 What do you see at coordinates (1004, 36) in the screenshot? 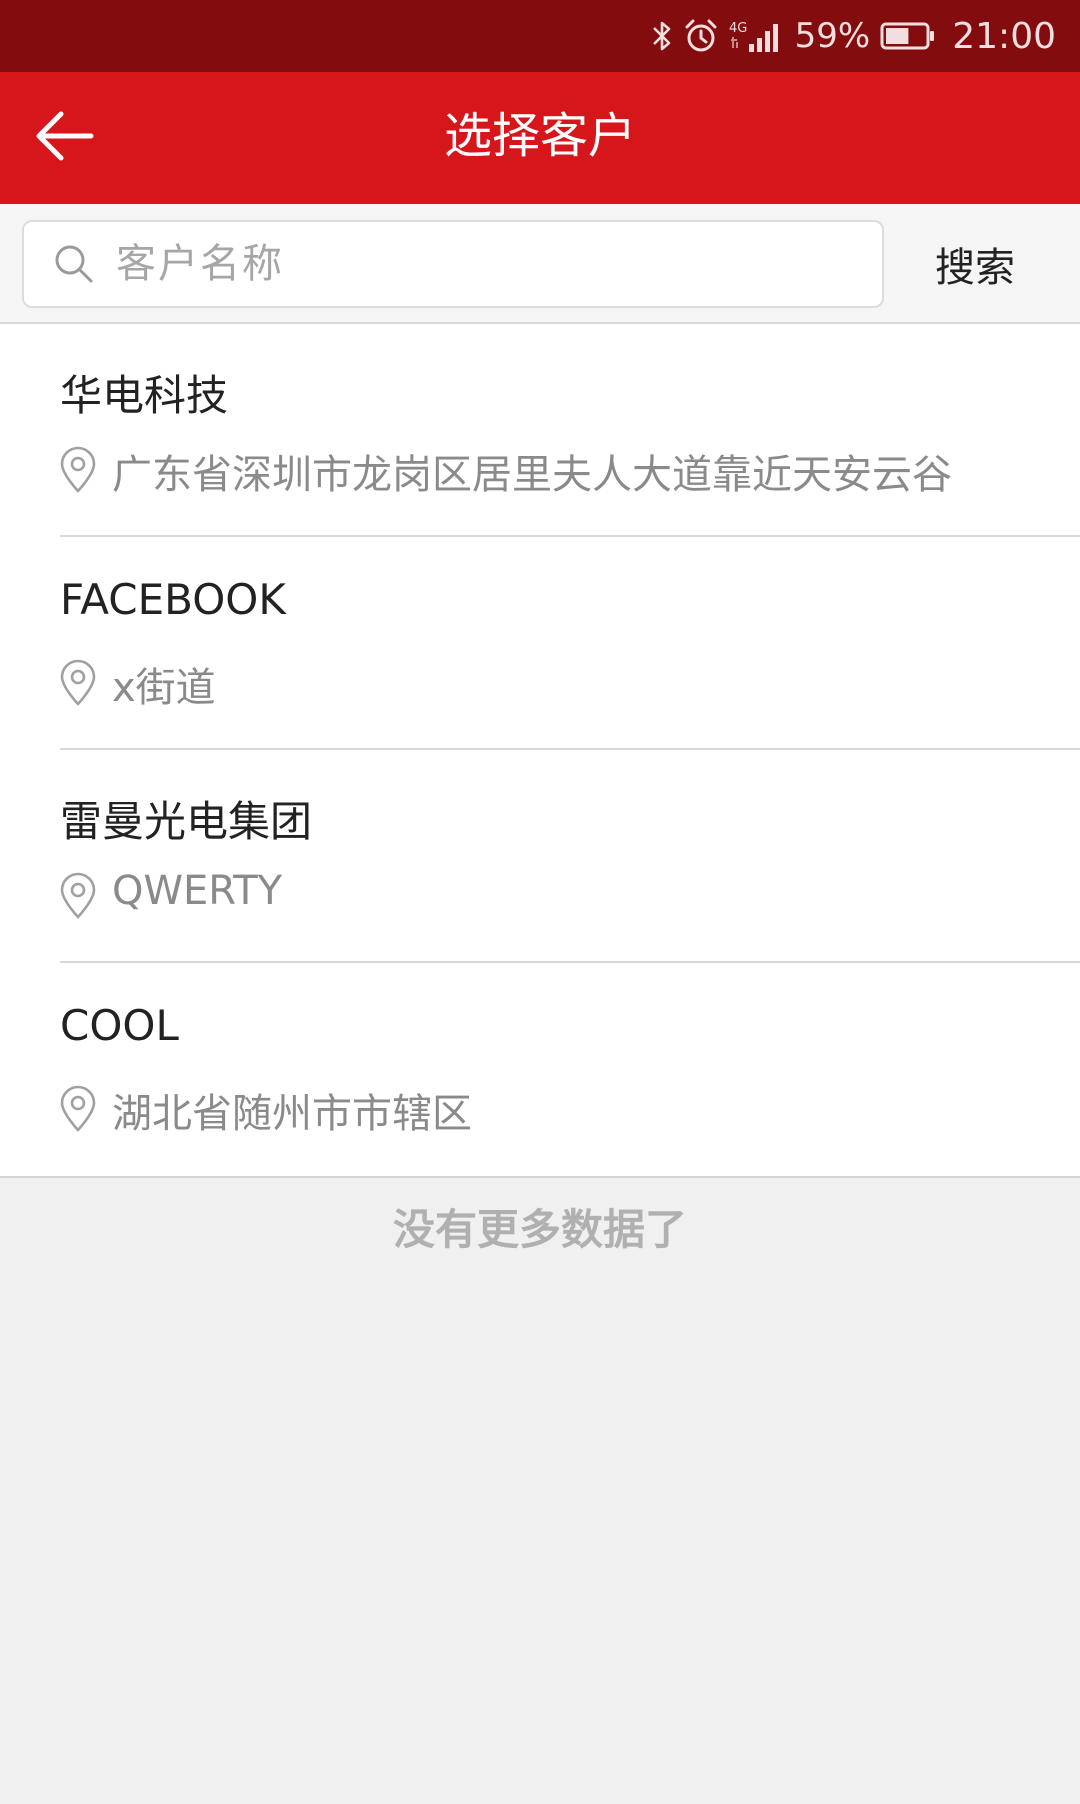
I see `clock: 21:00` at bounding box center [1004, 36].